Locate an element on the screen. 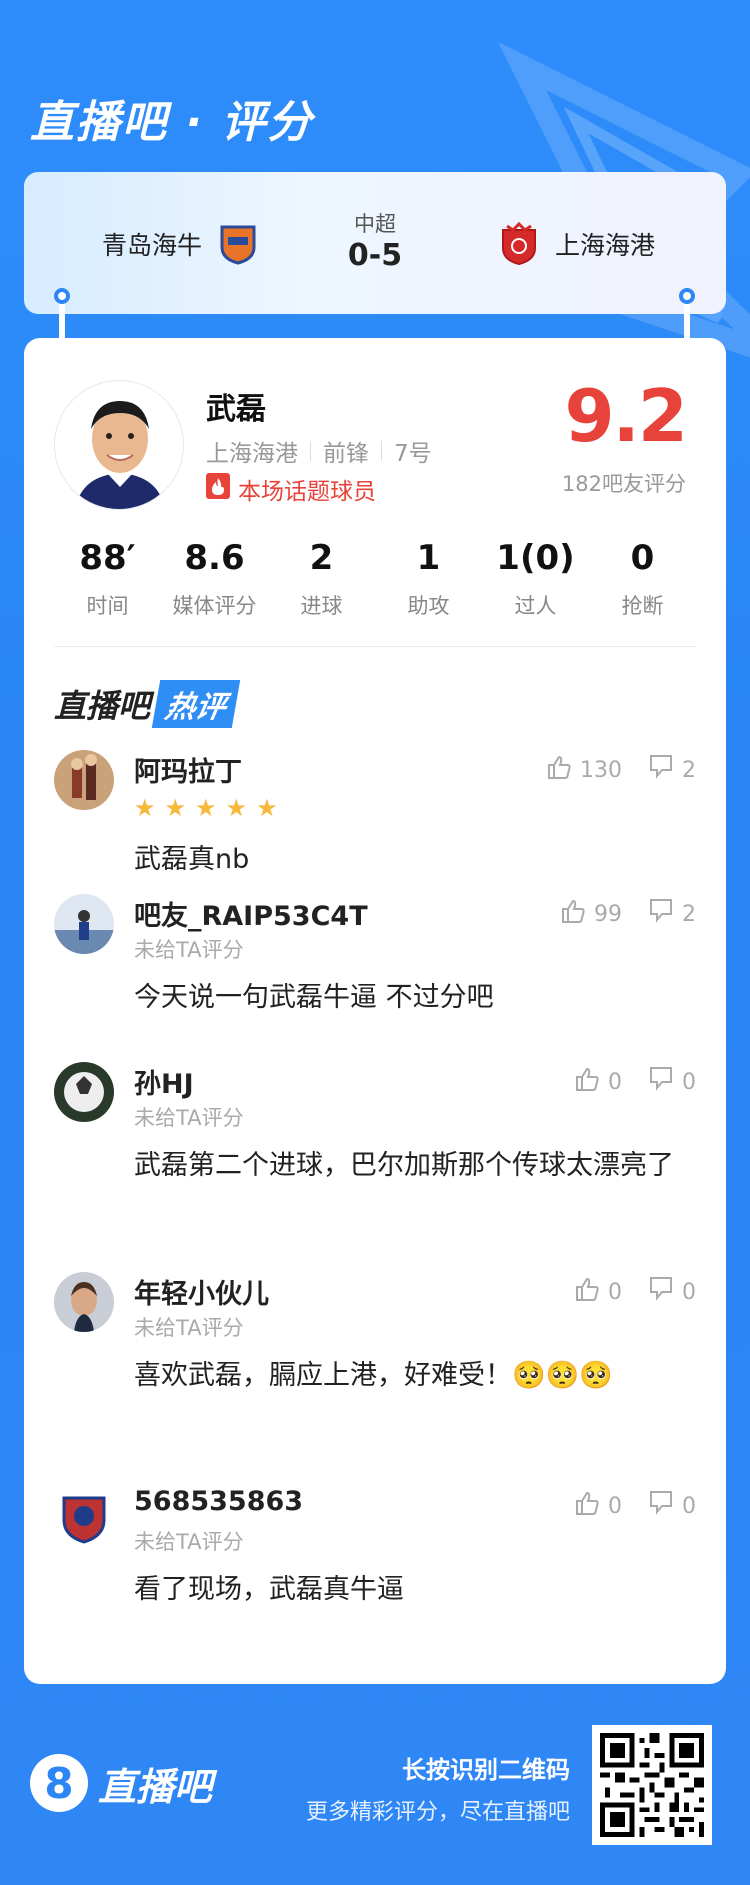 The width and height of the screenshot is (750, 1885). player-avatar is located at coordinates (119, 445).